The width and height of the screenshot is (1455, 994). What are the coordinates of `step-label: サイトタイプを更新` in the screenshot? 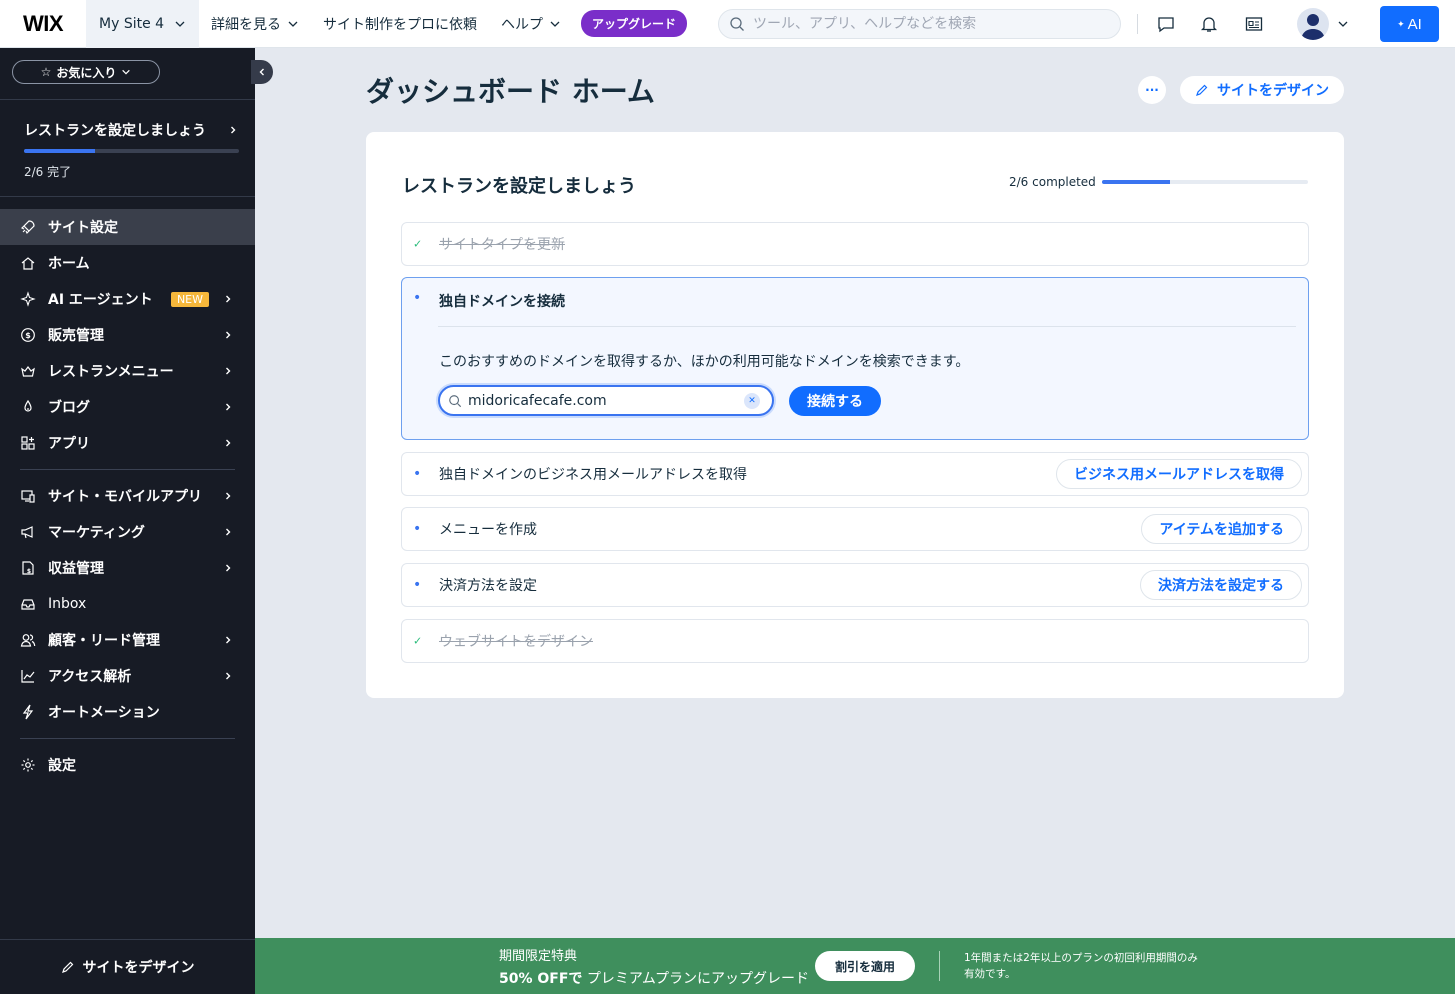 It's located at (502, 245).